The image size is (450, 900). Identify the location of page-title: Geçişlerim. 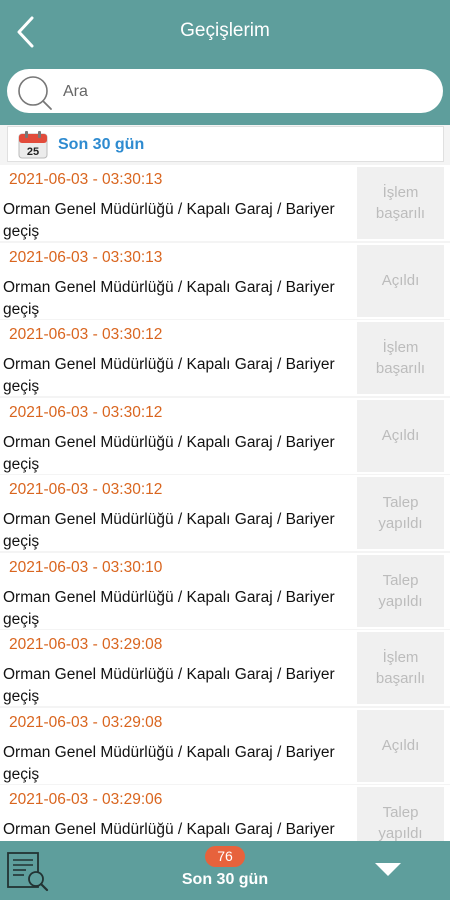
(225, 30).